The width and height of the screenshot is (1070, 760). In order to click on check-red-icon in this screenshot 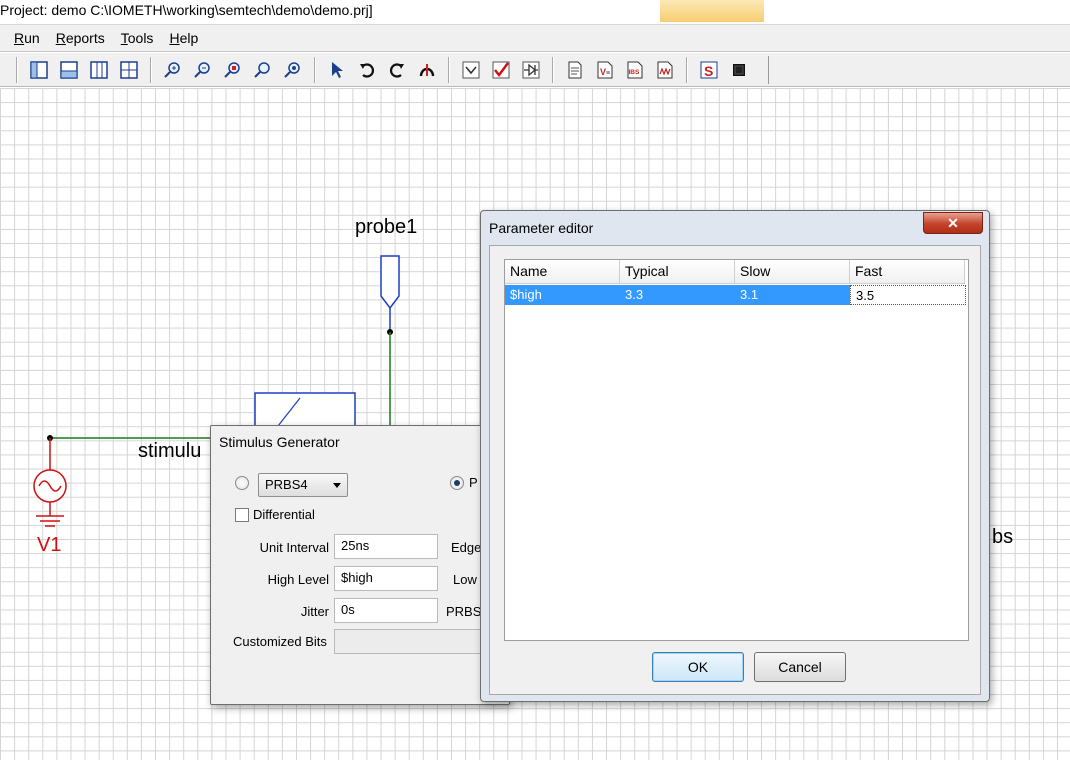, I will do `click(501, 70)`.